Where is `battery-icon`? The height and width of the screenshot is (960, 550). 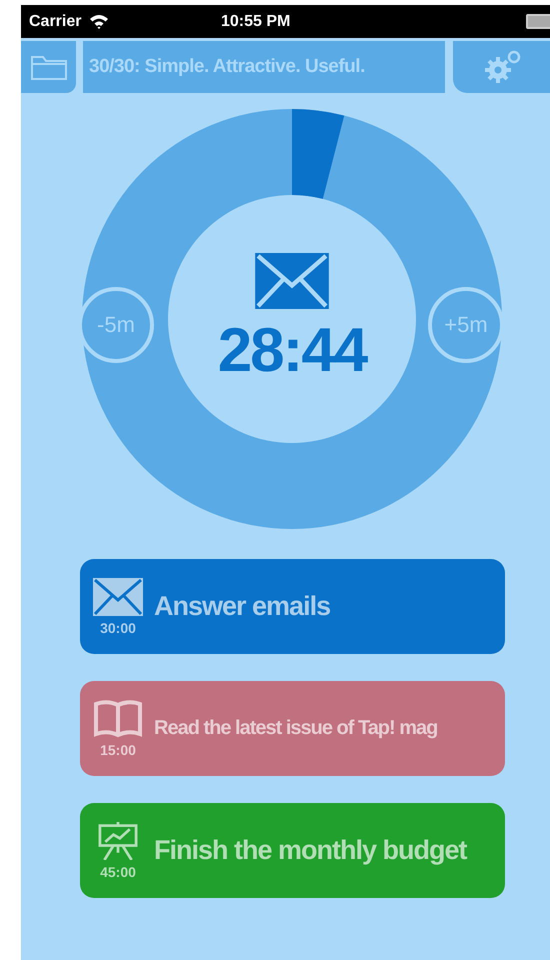
battery-icon is located at coordinates (538, 21).